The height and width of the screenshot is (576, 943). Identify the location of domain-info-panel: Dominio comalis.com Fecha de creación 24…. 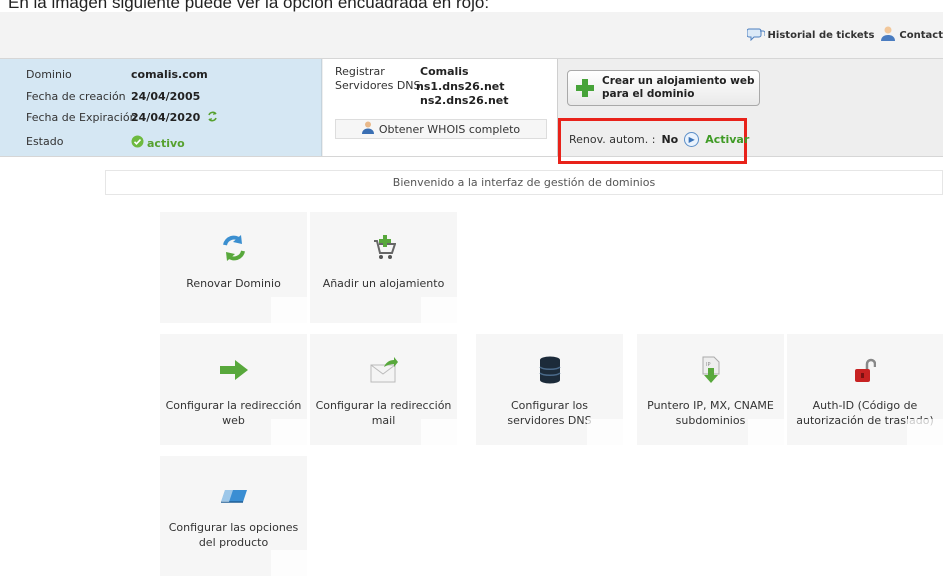
(161, 107).